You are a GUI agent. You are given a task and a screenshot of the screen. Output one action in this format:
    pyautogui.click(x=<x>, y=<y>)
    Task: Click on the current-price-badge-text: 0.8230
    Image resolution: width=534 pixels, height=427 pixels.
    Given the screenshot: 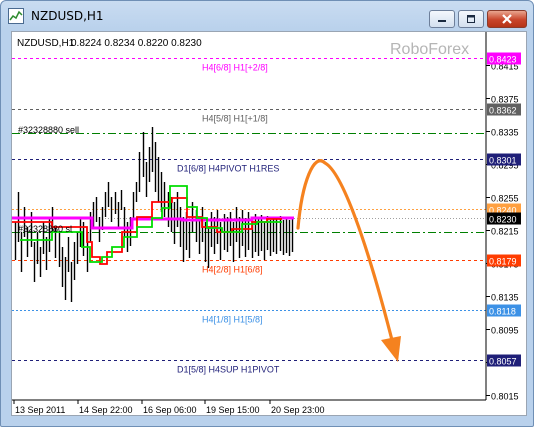 What is the action you would take?
    pyautogui.click(x=503, y=220)
    